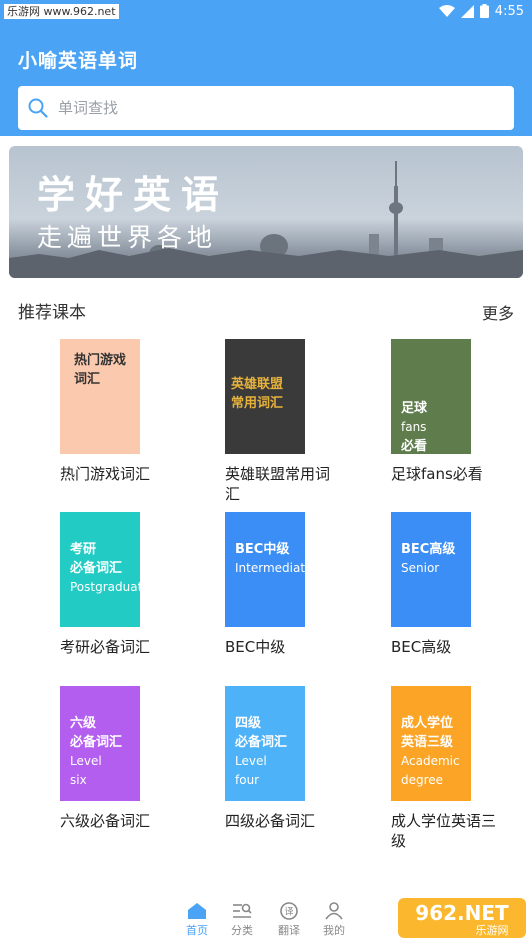 The image size is (532, 946). What do you see at coordinates (247, 780) in the screenshot?
I see `book-cover-line: four` at bounding box center [247, 780].